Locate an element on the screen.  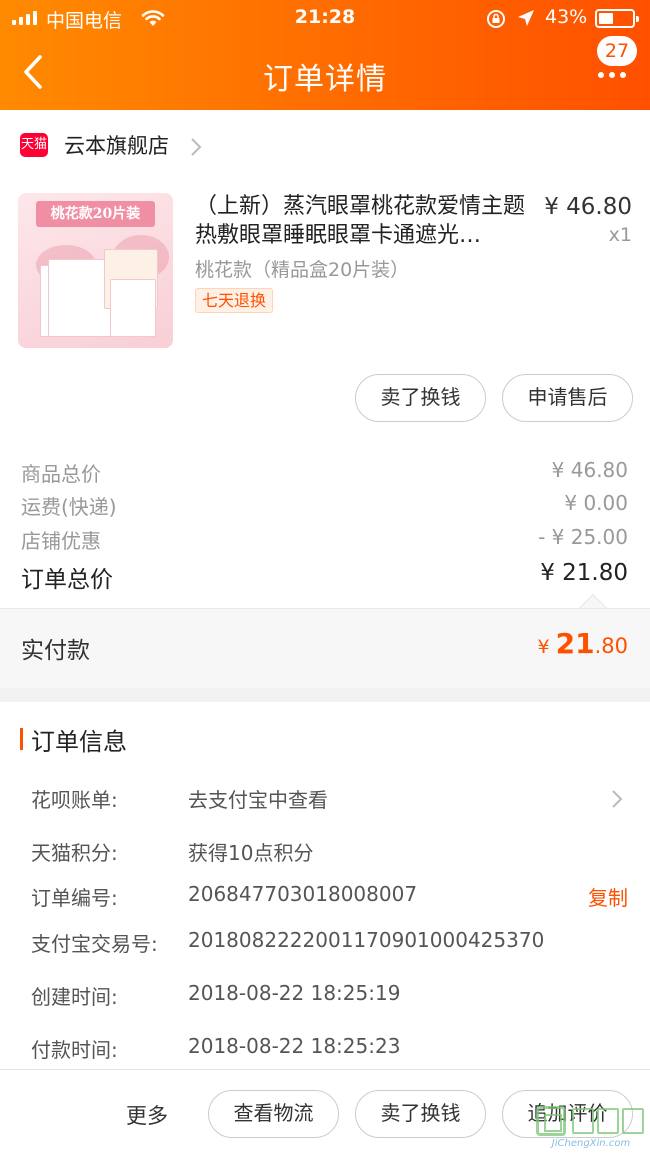
info-value: 2018-08-22 18:25:19 is located at coordinates (294, 993).